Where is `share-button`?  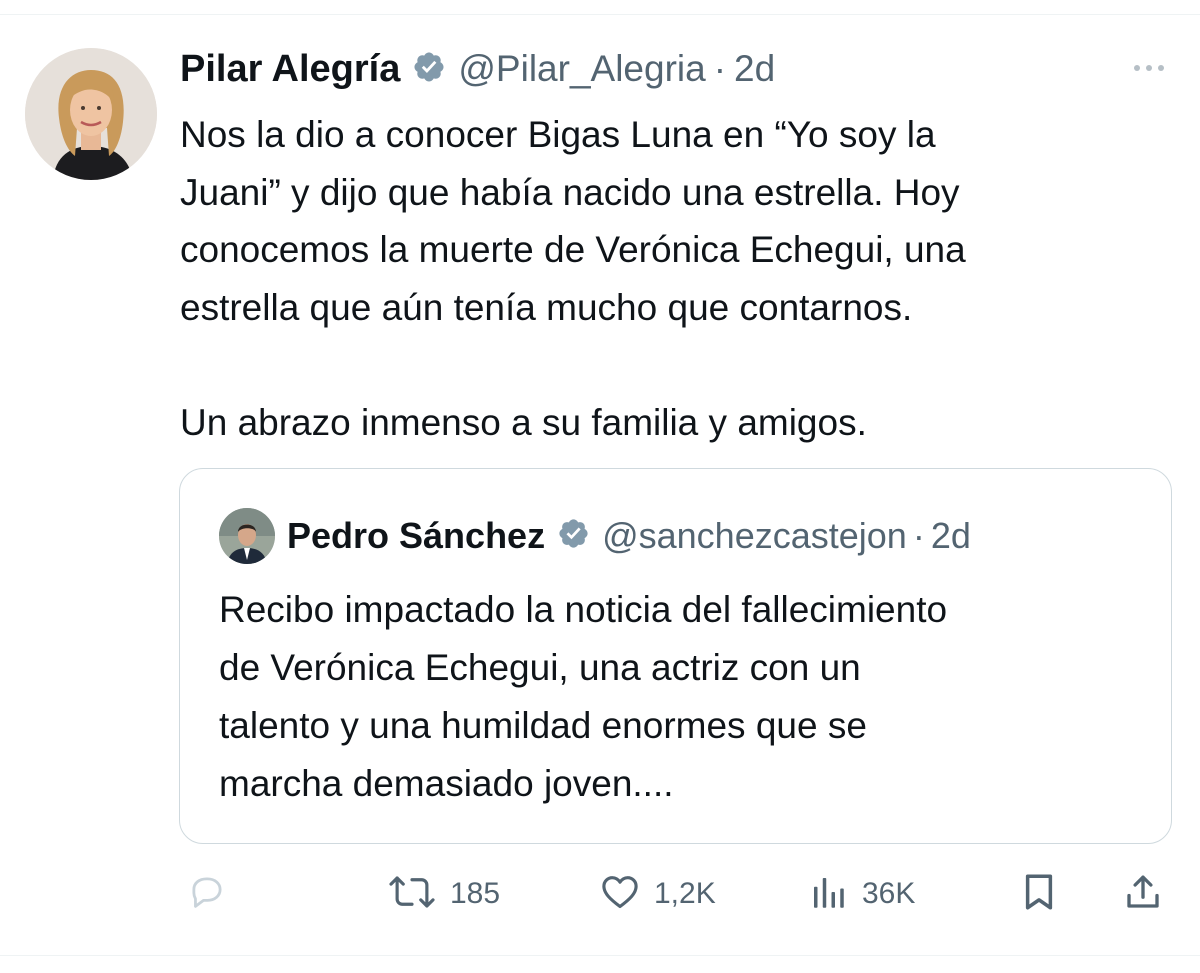
share-button is located at coordinates (1143, 894).